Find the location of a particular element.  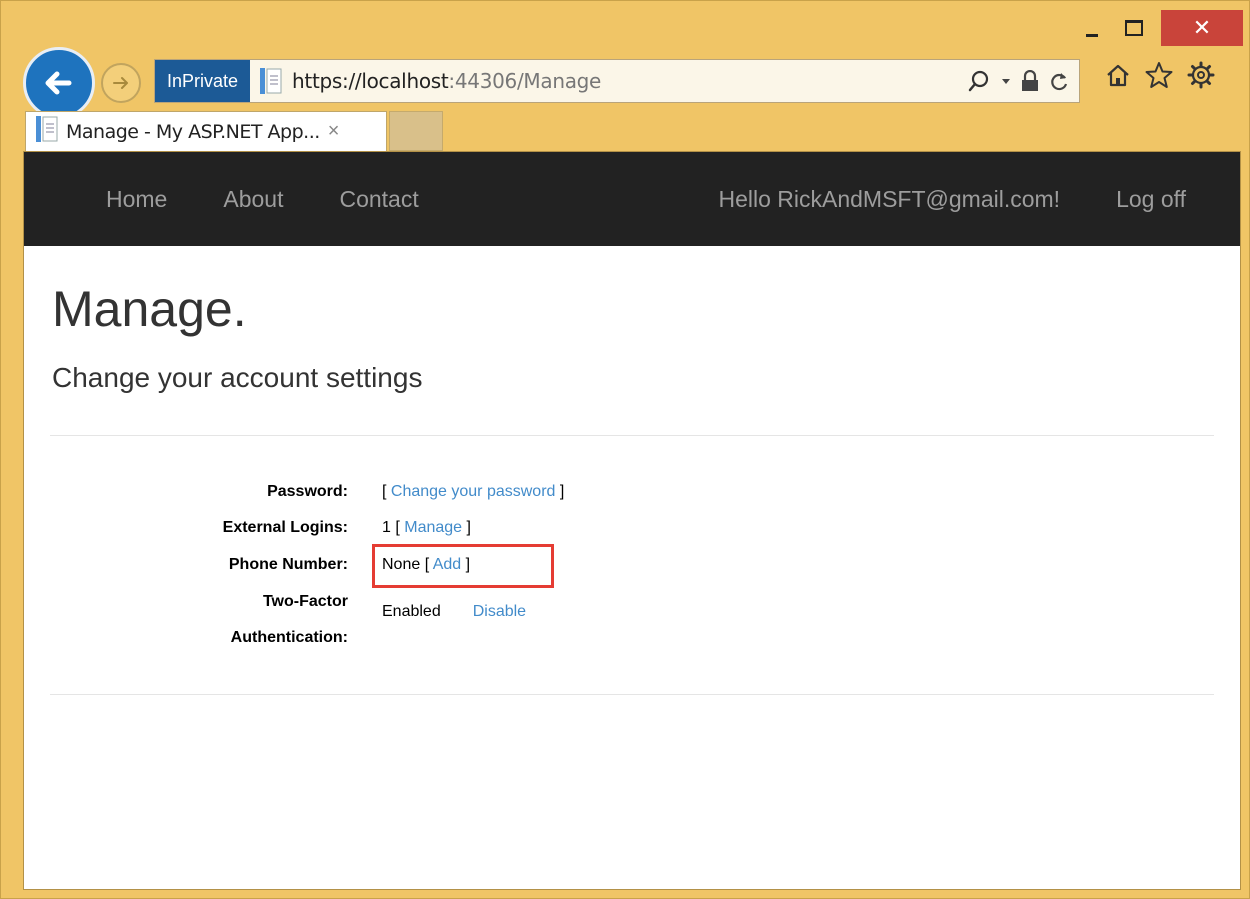

two-factor-label: Two-Factor Authentication: is located at coordinates (289, 620).